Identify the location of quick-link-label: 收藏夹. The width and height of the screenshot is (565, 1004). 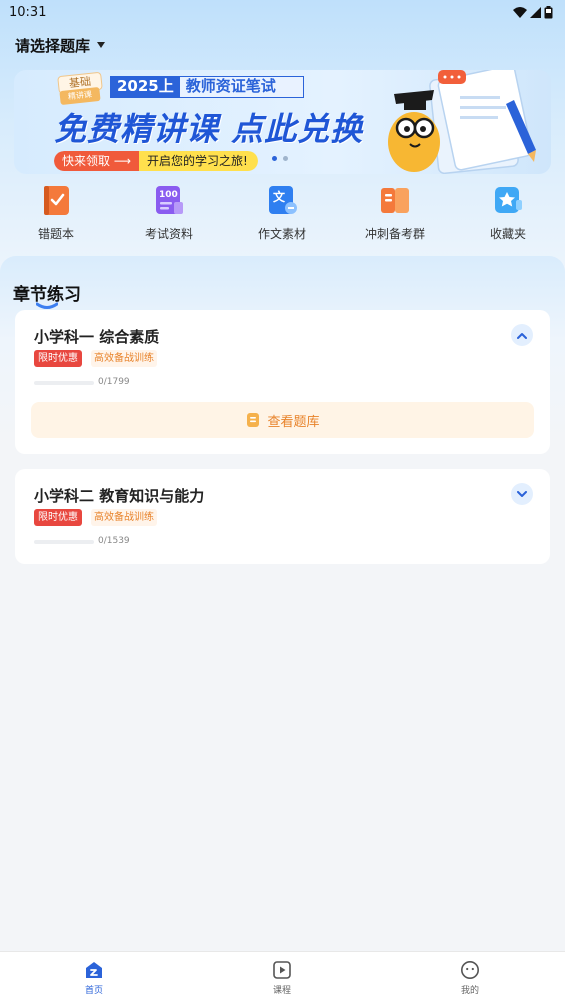
(507, 234).